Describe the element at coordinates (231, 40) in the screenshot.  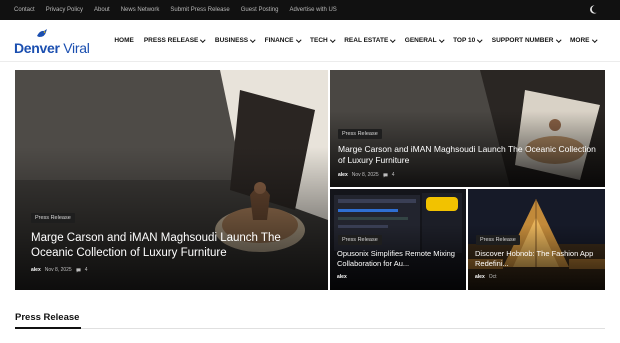
I see `nav-label: BUSINESS` at that location.